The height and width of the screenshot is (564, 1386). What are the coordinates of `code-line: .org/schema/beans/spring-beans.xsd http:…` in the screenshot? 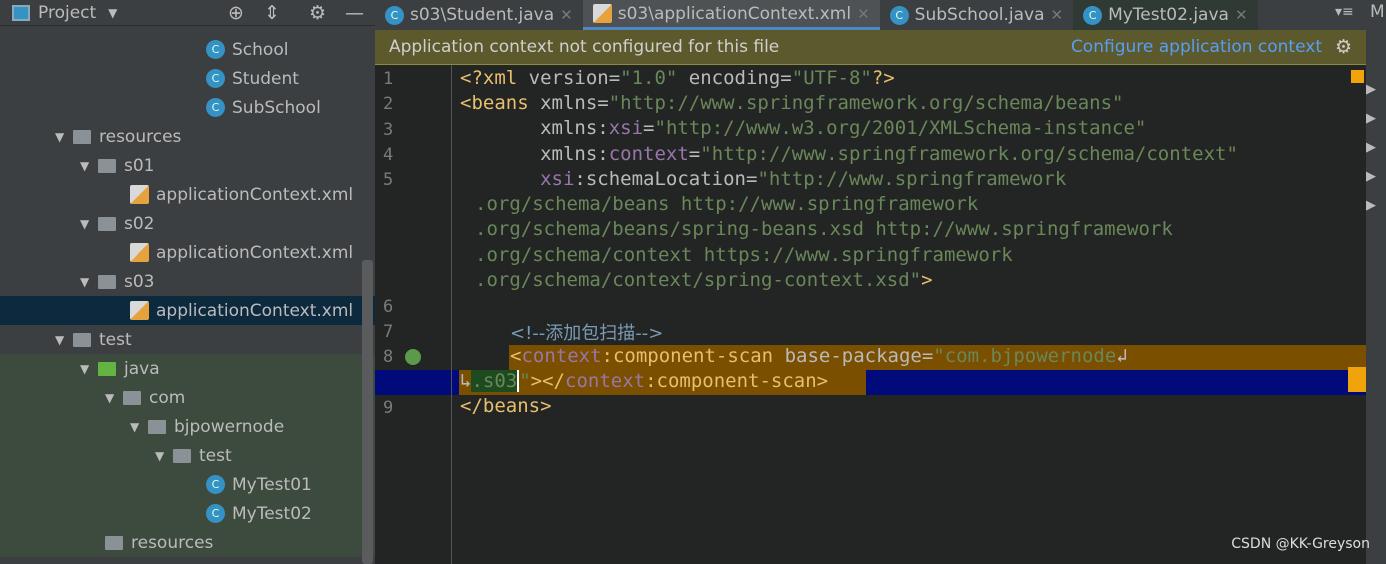 It's located at (824, 229).